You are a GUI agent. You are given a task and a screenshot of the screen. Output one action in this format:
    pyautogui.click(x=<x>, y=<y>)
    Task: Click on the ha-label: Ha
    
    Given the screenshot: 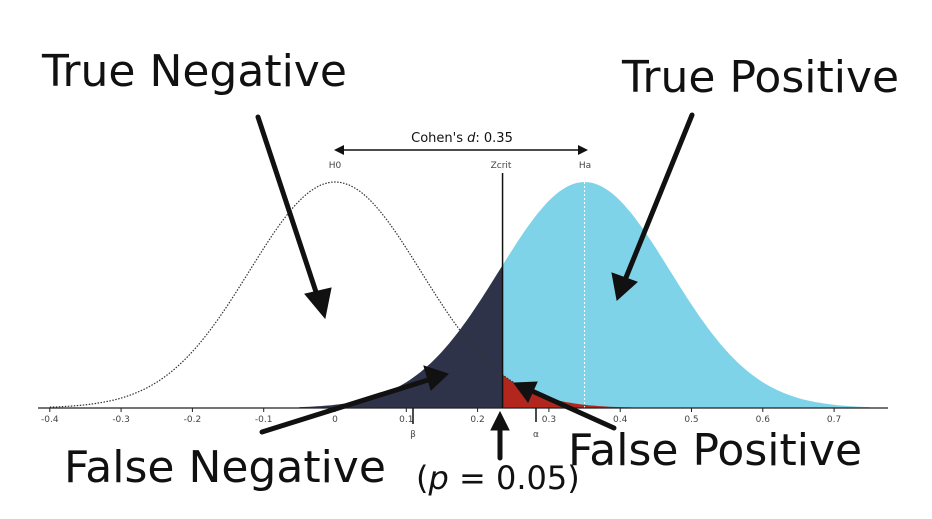 What is the action you would take?
    pyautogui.click(x=585, y=166)
    